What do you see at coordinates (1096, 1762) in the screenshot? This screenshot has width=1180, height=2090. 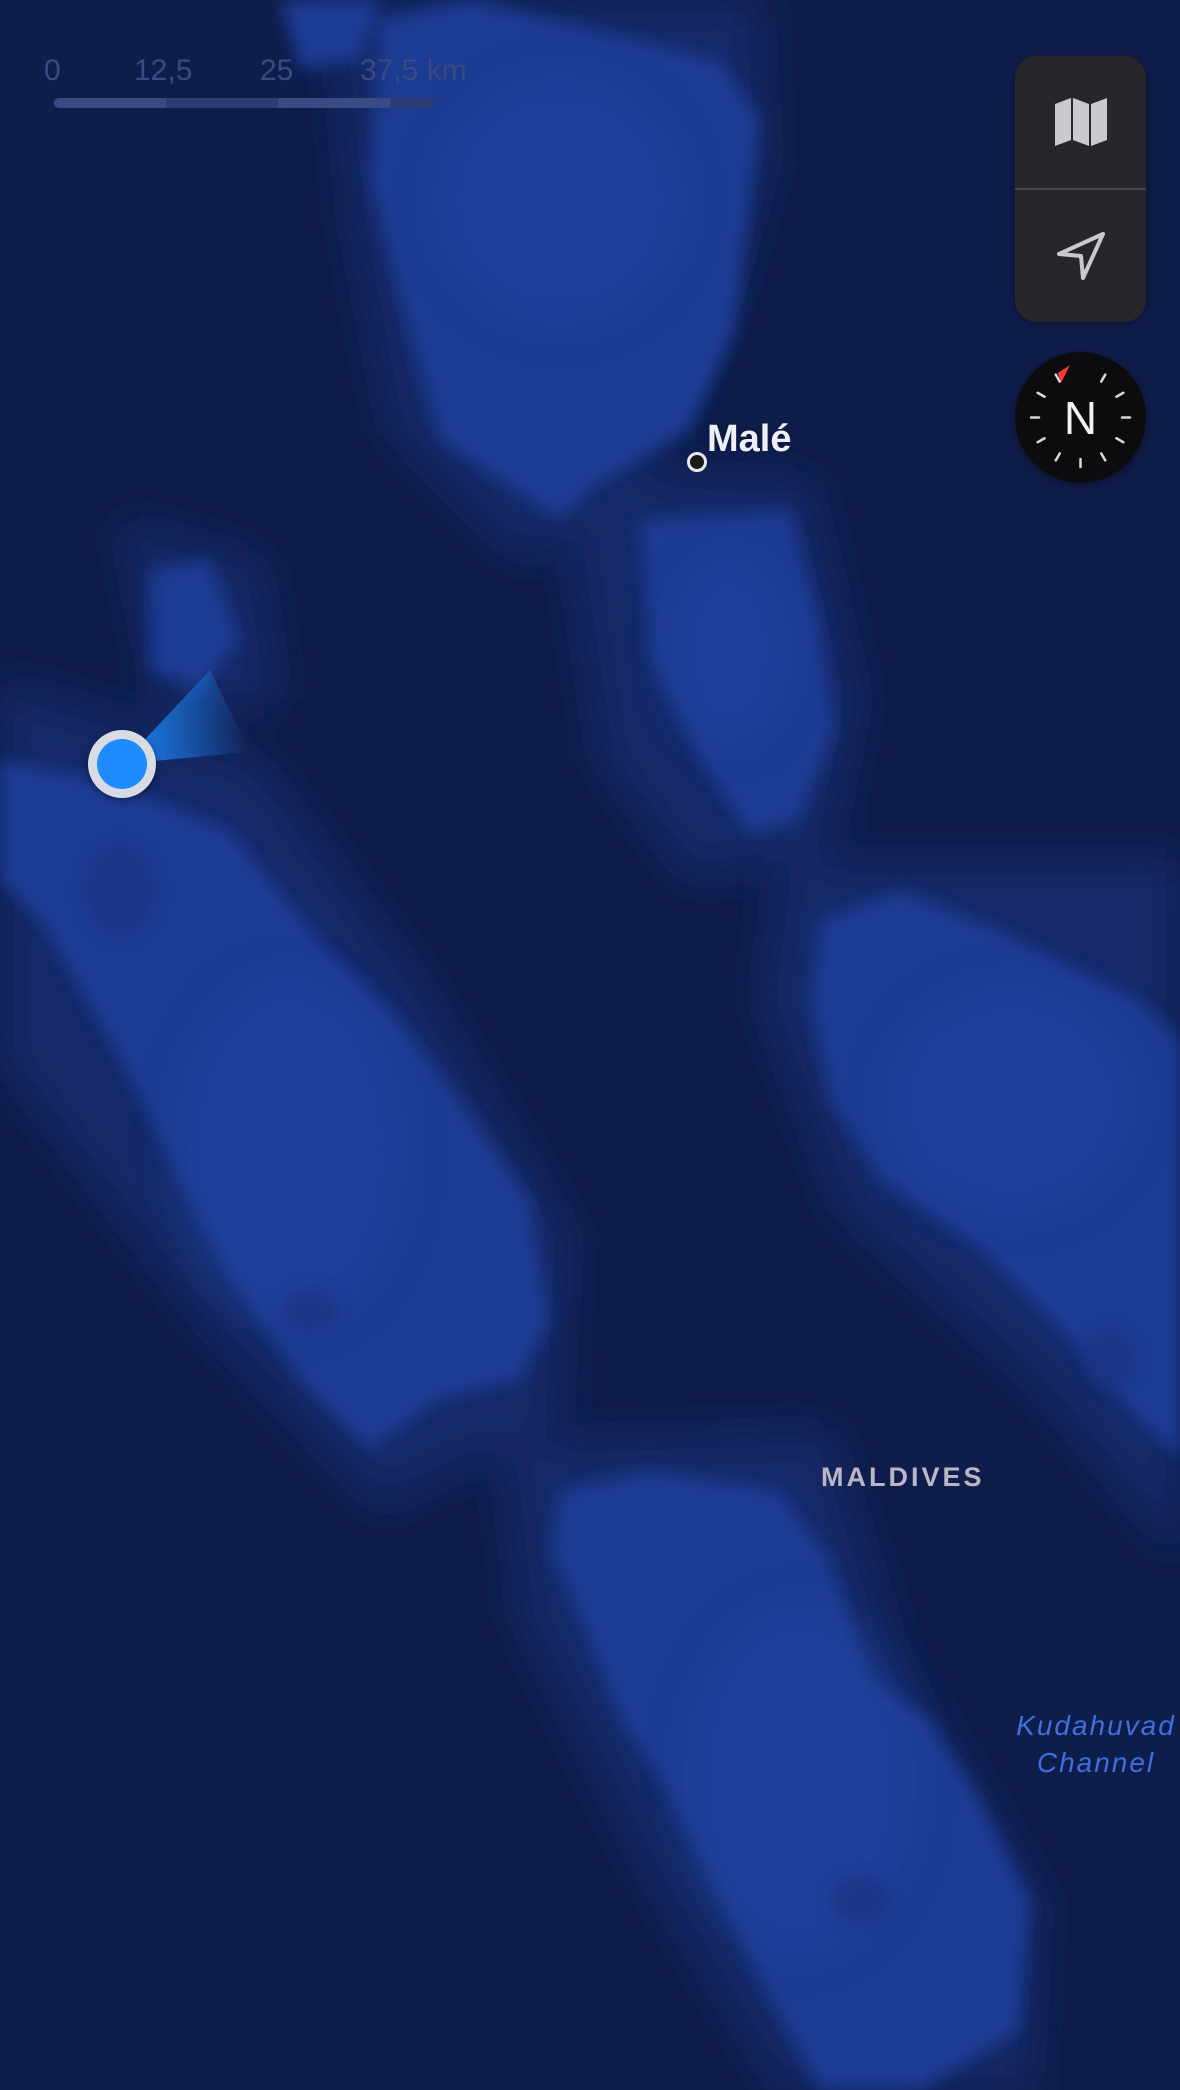 I see `water-label-line2: Channel` at bounding box center [1096, 1762].